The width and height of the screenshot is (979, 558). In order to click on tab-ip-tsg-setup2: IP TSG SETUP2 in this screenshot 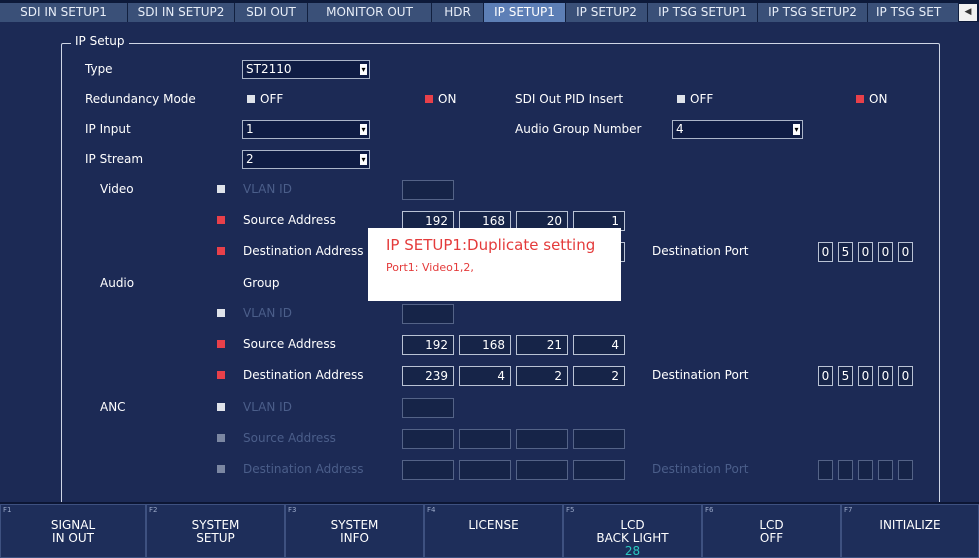, I will do `click(813, 12)`.